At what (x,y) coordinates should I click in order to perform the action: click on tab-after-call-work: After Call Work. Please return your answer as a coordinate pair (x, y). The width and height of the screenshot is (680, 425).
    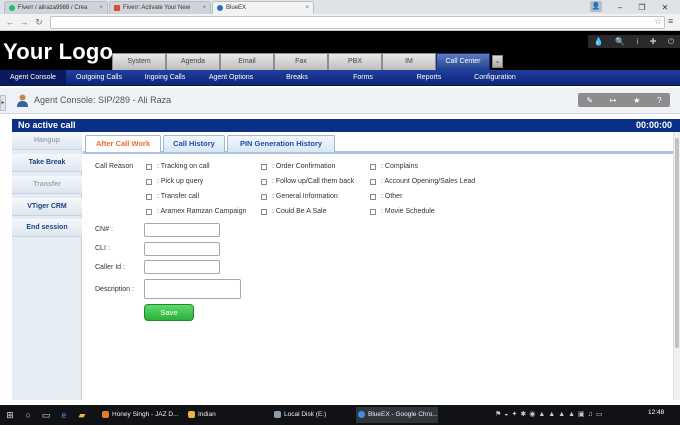
    Looking at the image, I should click on (123, 143).